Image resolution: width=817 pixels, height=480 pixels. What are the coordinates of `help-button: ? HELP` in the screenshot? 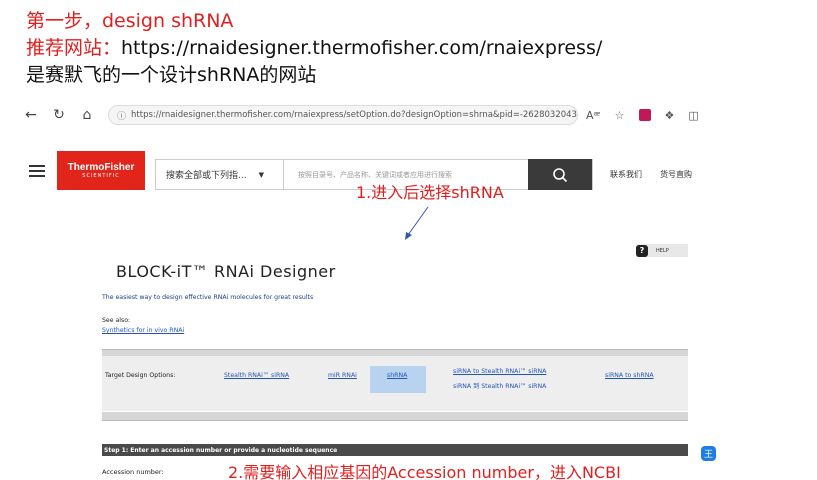 It's located at (662, 250).